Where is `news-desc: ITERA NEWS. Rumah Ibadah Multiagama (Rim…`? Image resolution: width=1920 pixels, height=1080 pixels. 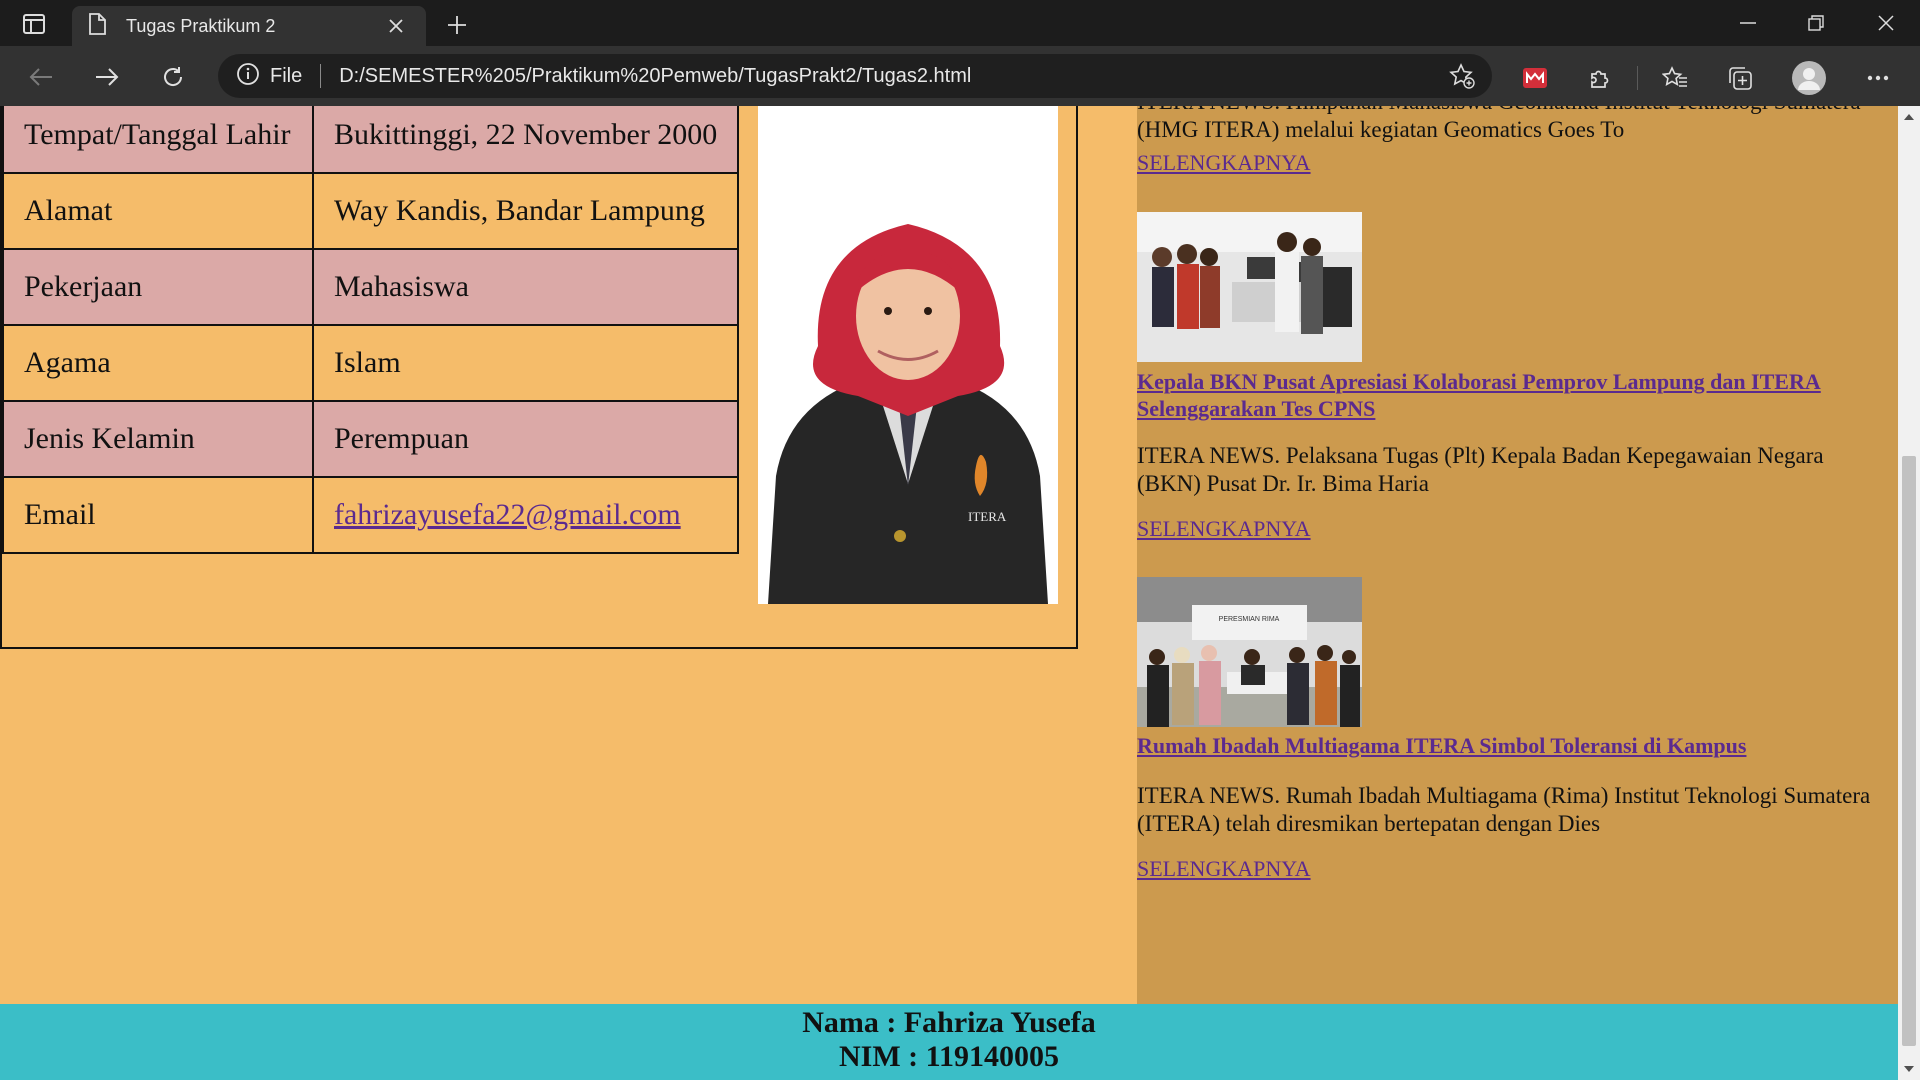 news-desc: ITERA NEWS. Rumah Ibadah Multiagama (Rim… is located at coordinates (1504, 809).